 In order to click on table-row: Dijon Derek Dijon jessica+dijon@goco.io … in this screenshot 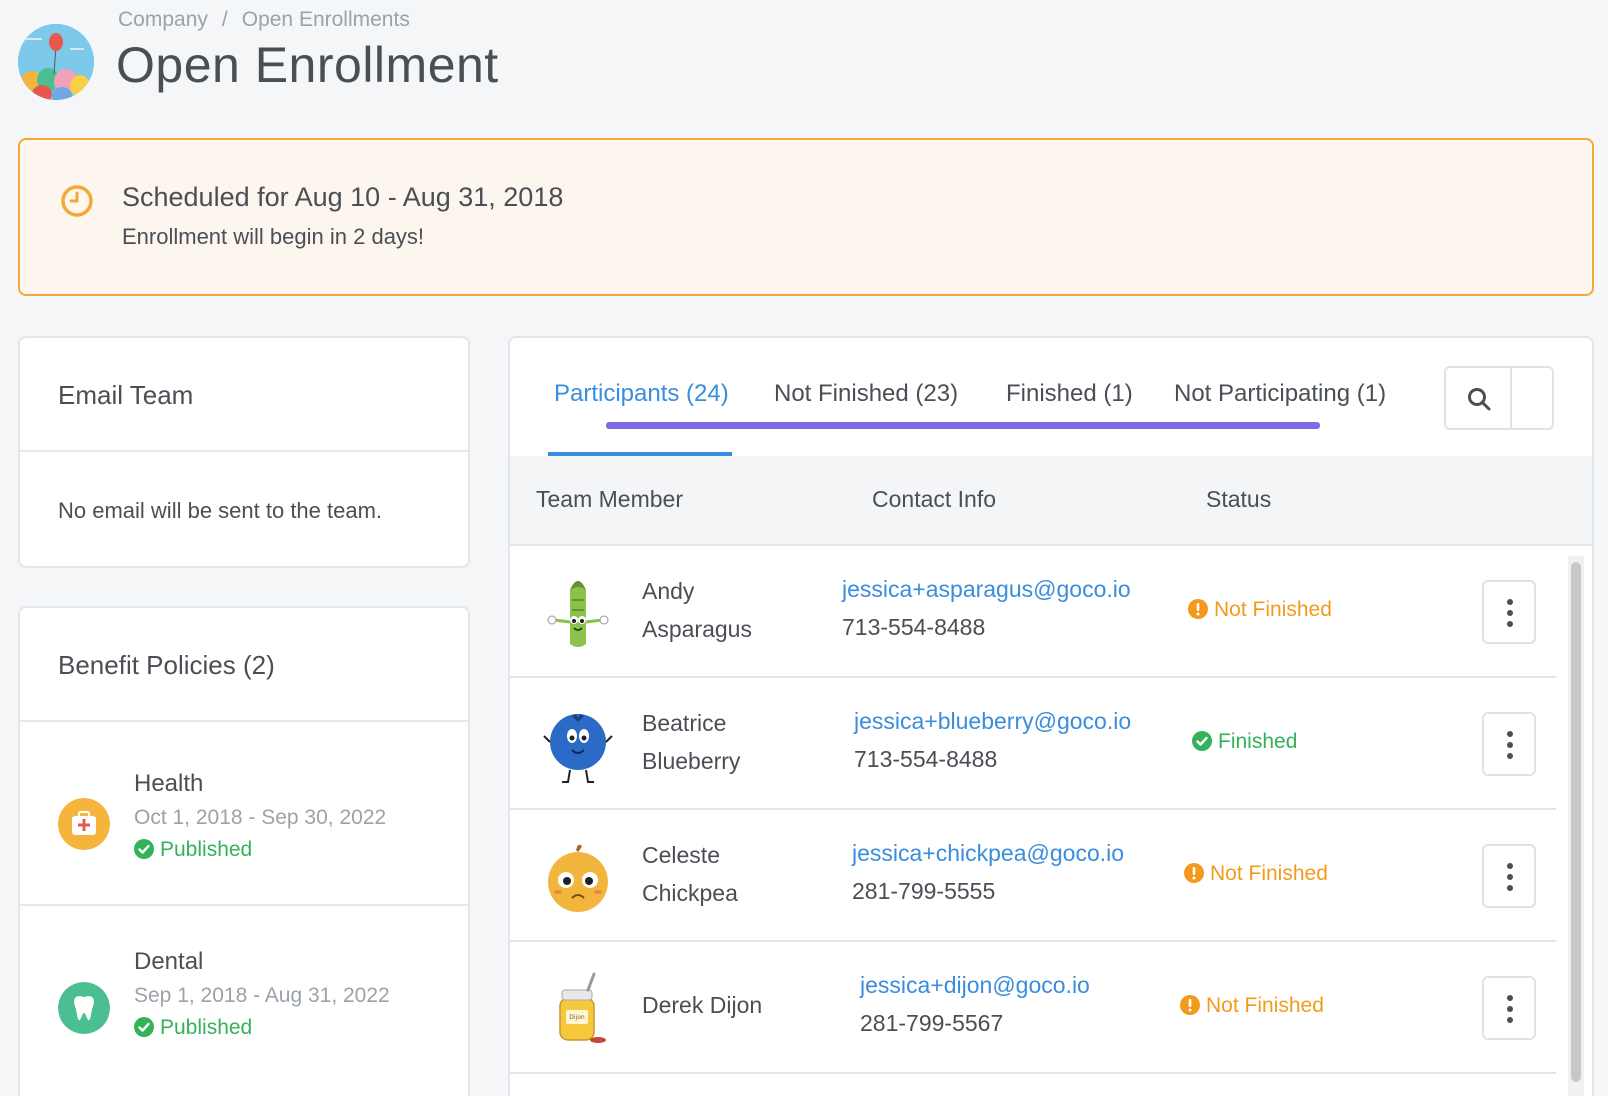, I will do `click(1033, 1008)`.